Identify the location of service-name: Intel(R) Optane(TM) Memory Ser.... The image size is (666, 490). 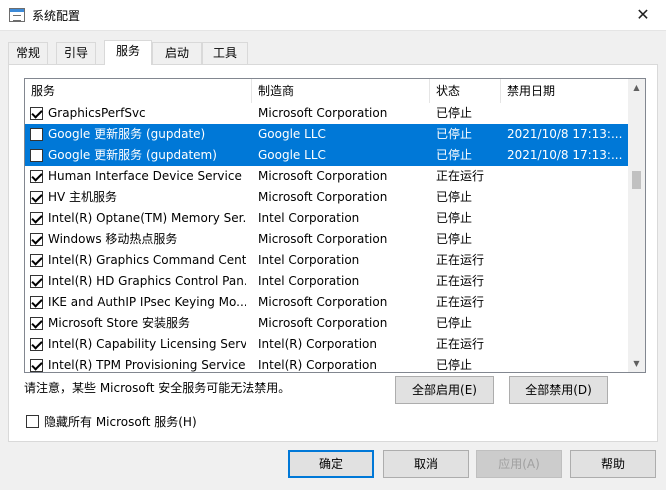
(147, 218).